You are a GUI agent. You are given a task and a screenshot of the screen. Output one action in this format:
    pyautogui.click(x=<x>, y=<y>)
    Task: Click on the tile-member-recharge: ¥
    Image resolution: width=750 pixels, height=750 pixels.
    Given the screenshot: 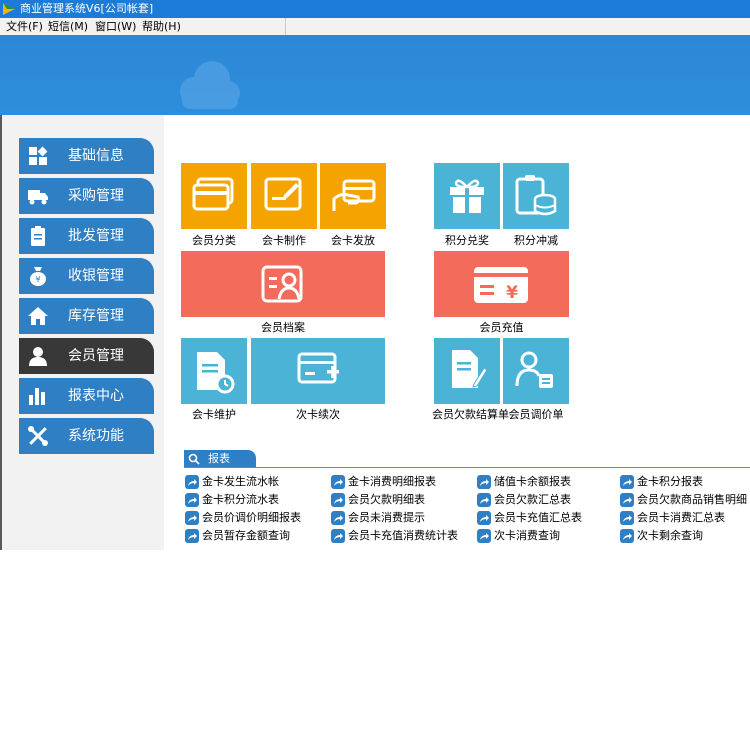 What is the action you would take?
    pyautogui.click(x=501, y=284)
    